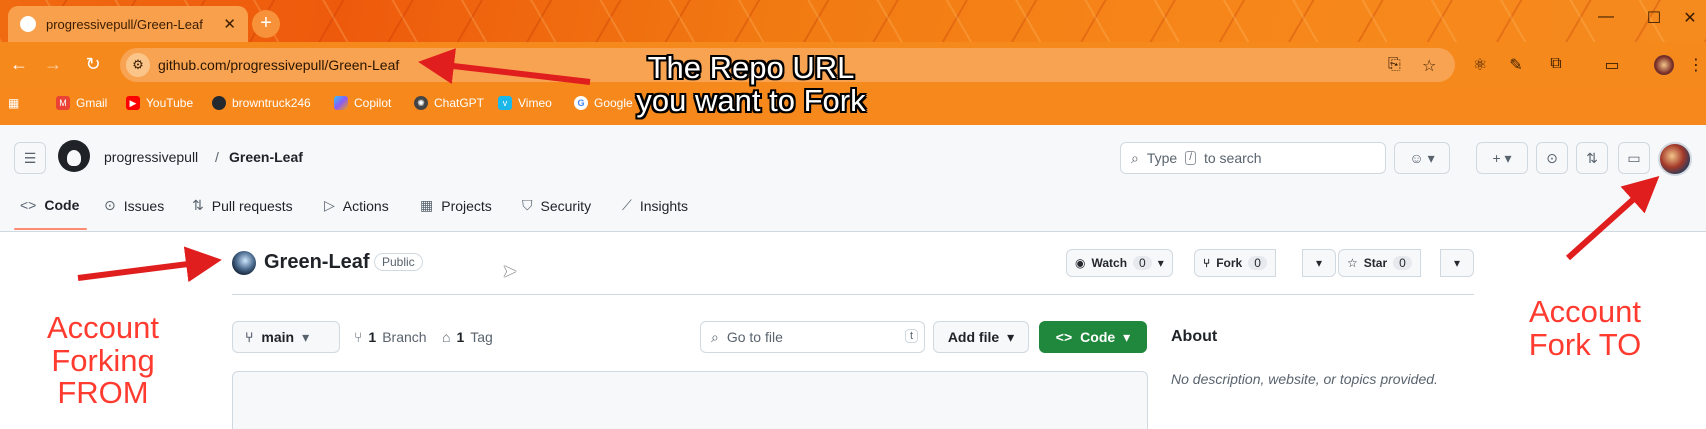 This screenshot has width=1706, height=429. Describe the element at coordinates (527, 205) in the screenshot. I see `shield-icon: ⛉` at that location.